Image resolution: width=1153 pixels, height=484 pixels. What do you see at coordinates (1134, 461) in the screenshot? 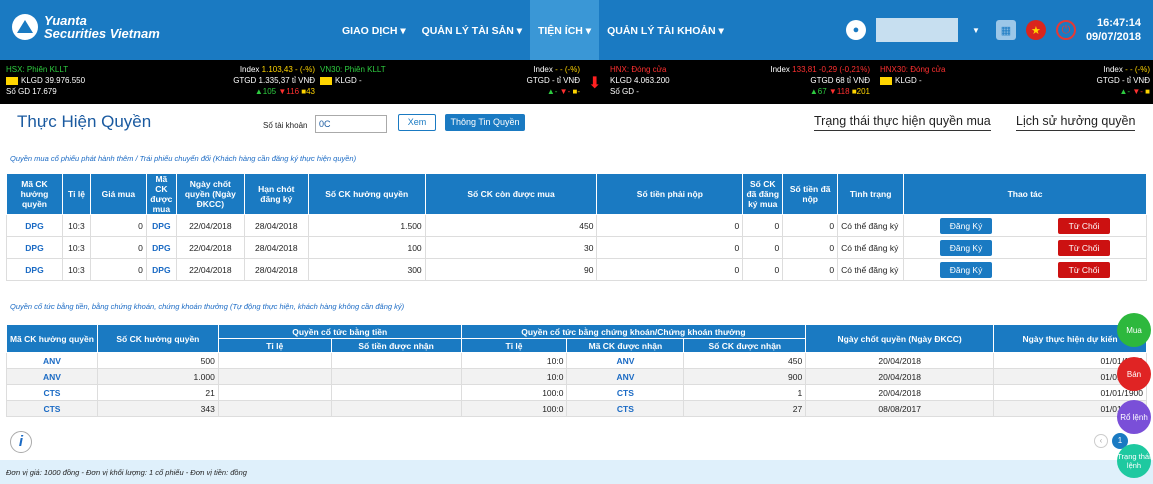
I see `order-status-button: Trạng thái lệnh` at bounding box center [1134, 461].